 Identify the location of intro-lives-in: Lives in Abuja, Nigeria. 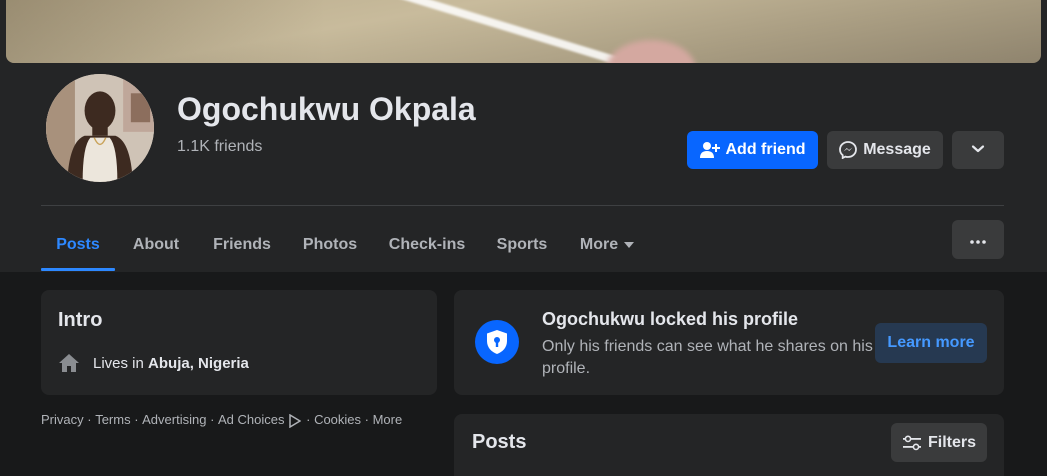
(153, 363).